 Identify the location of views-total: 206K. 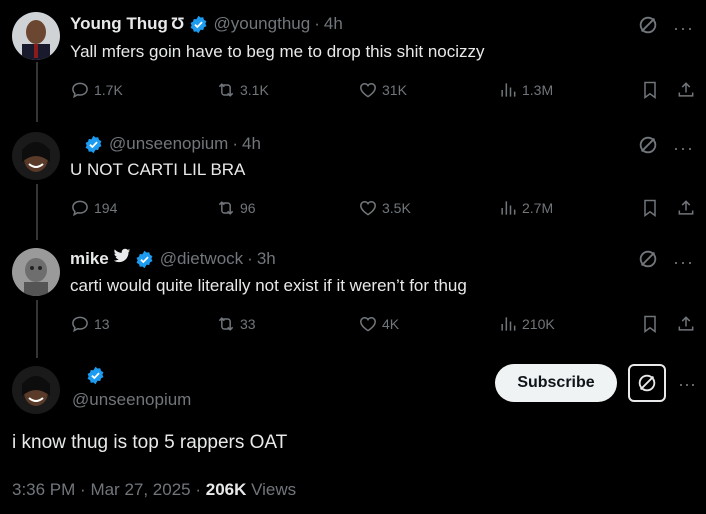
(226, 489).